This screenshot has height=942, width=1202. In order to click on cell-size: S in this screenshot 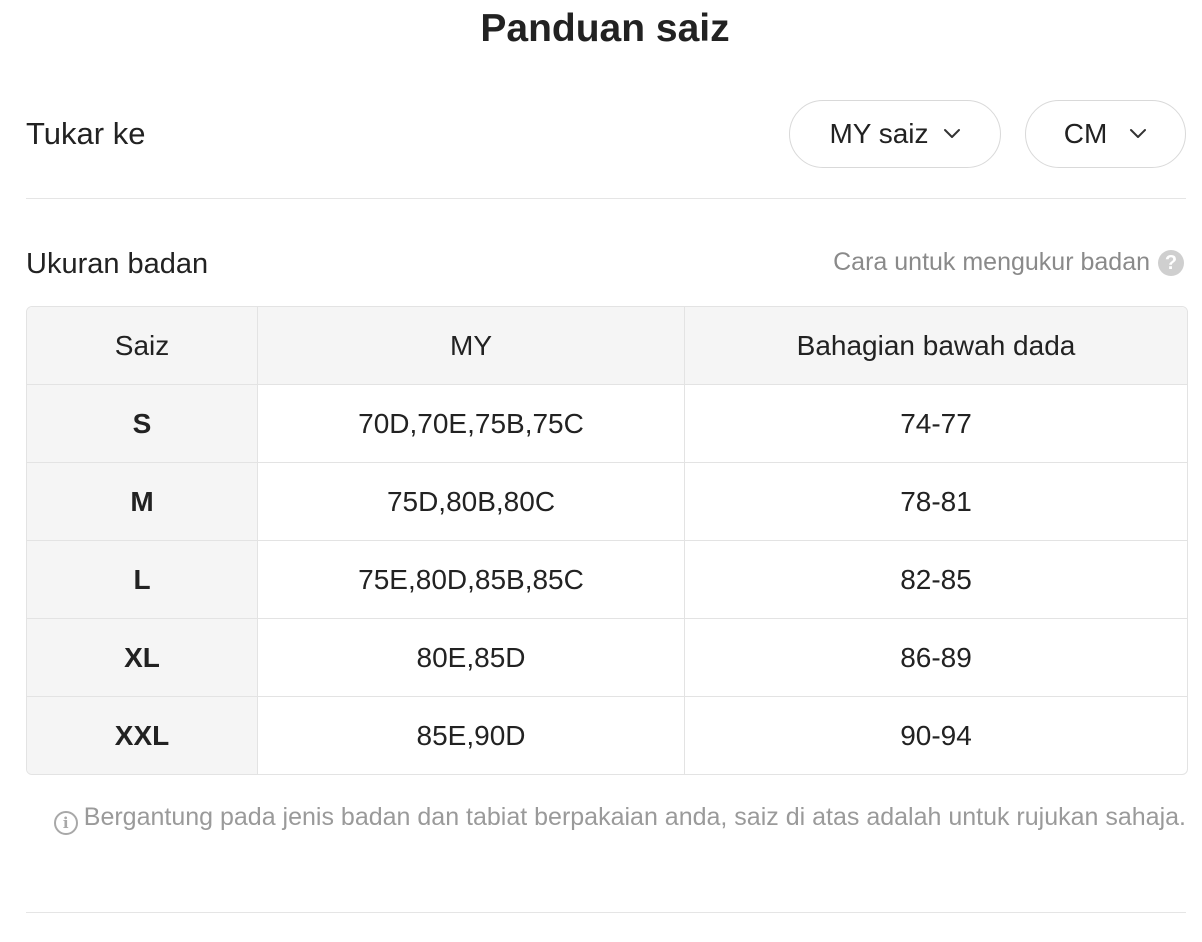, I will do `click(142, 423)`.